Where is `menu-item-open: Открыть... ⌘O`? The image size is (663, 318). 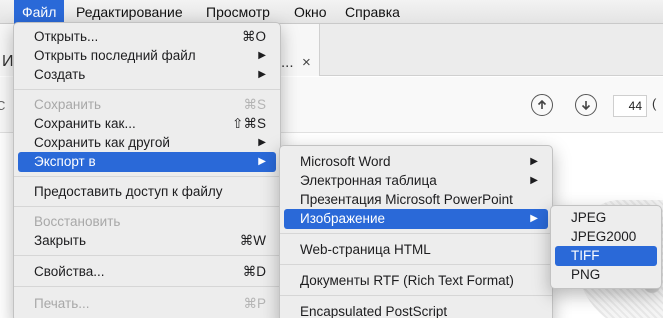 menu-item-open: Открыть... ⌘O is located at coordinates (147, 37).